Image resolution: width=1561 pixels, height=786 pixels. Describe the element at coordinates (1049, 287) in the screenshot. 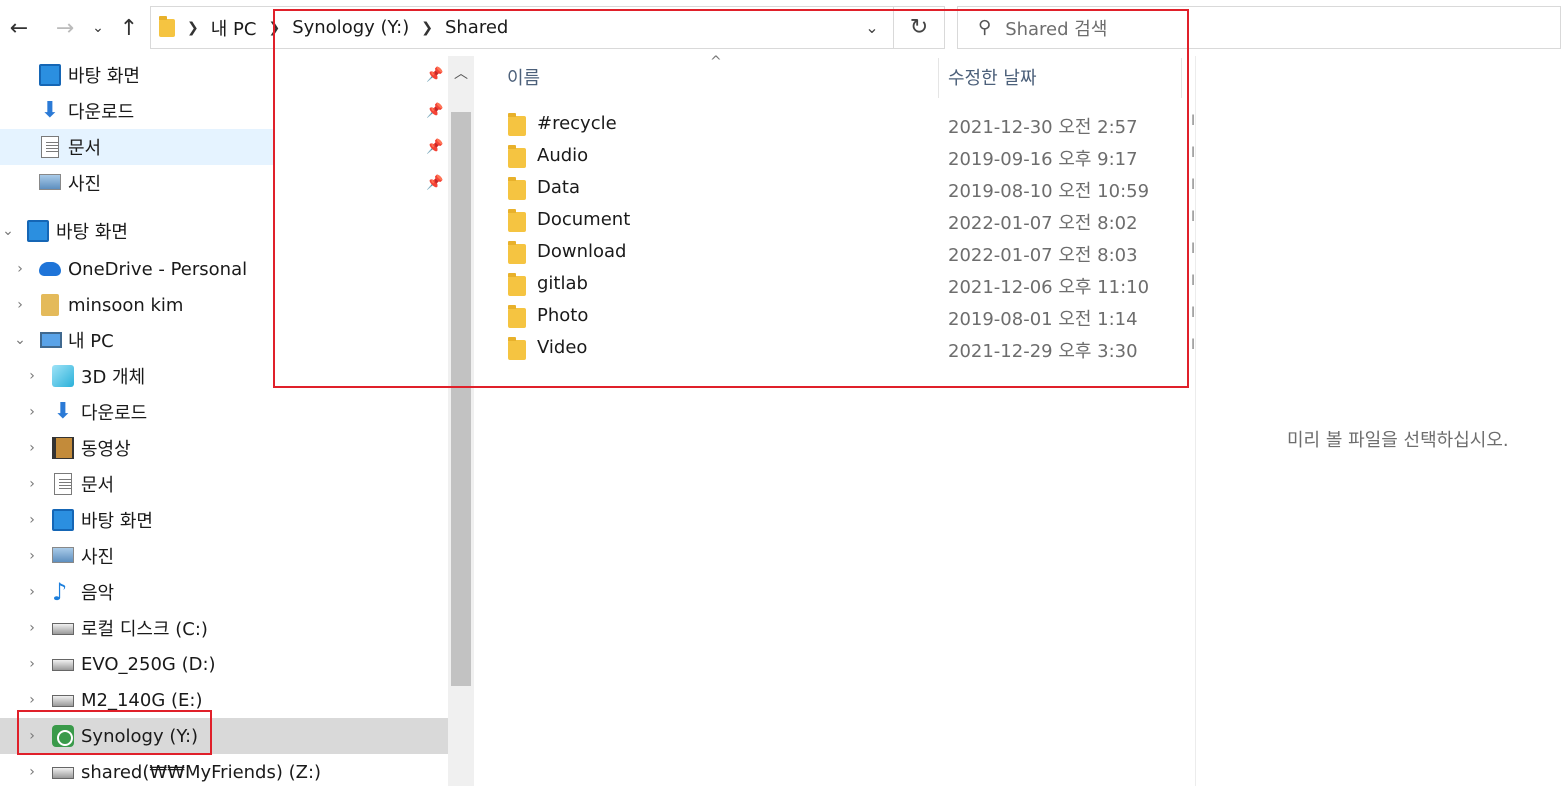

I see `file-modified-date: 2021-12-06 오후 11:10` at that location.